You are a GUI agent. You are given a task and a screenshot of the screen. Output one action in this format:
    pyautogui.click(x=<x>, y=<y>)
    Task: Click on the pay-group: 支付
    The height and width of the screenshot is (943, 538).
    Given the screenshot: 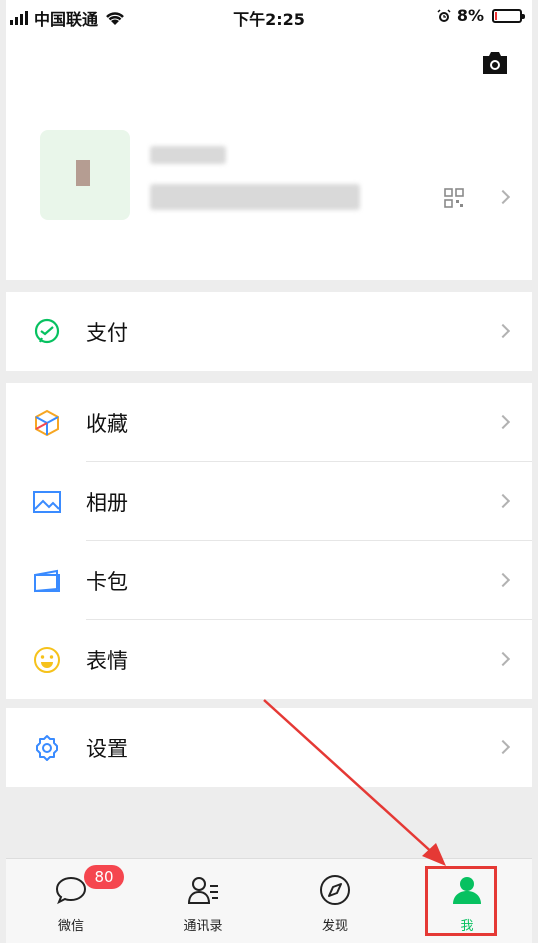 What is the action you would take?
    pyautogui.click(x=269, y=331)
    